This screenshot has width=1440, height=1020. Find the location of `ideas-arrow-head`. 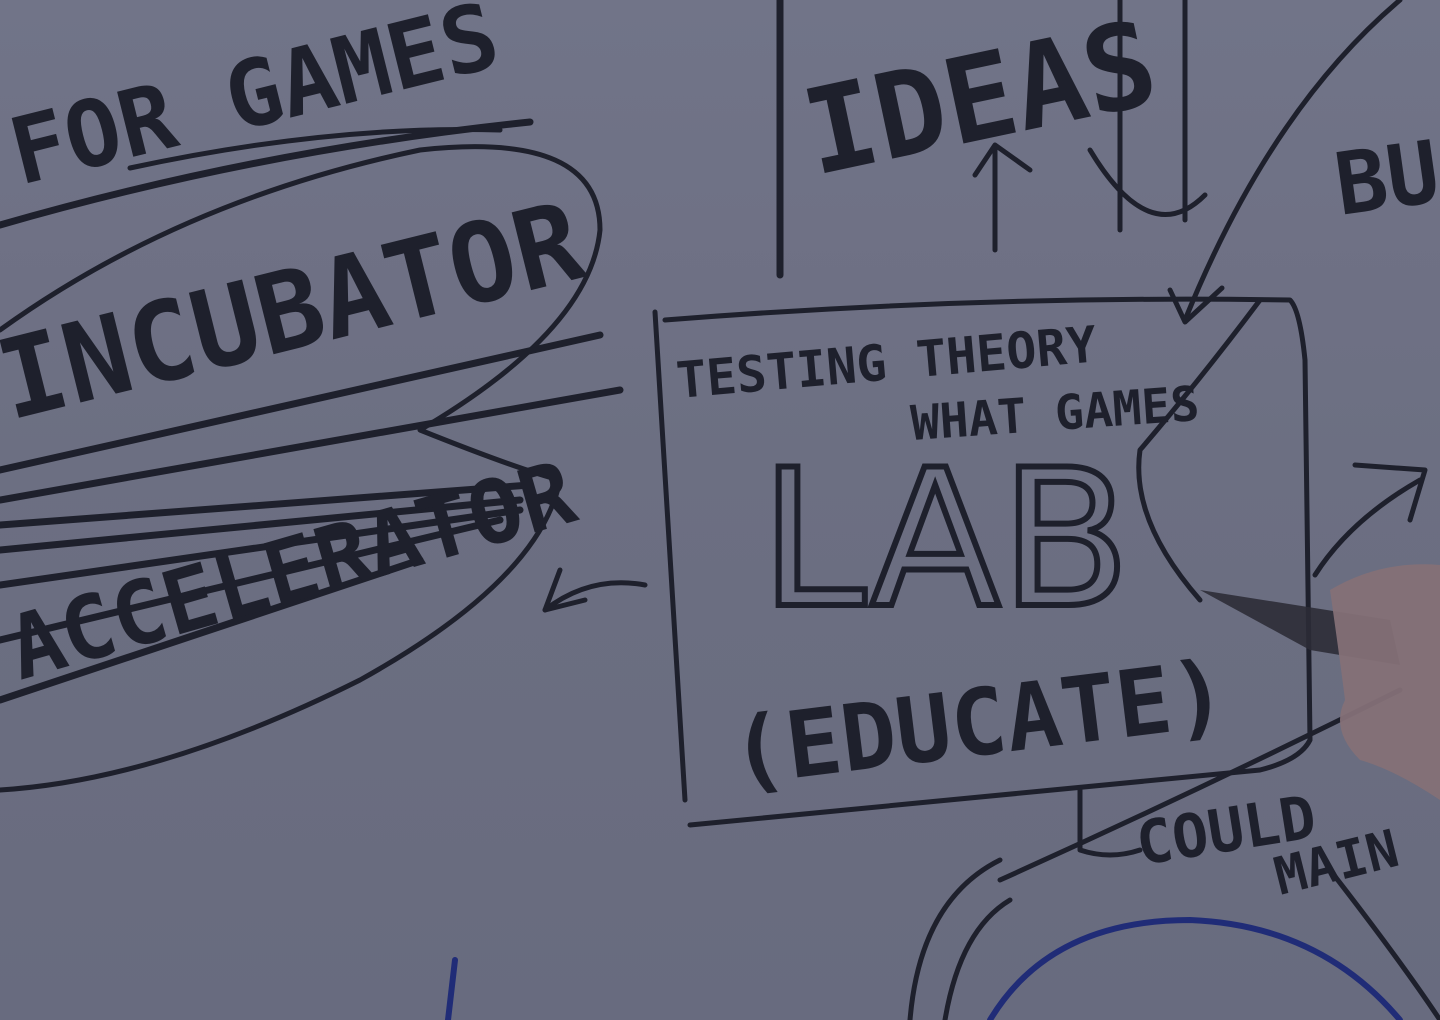

ideas-arrow-head is located at coordinates (1147, 182).